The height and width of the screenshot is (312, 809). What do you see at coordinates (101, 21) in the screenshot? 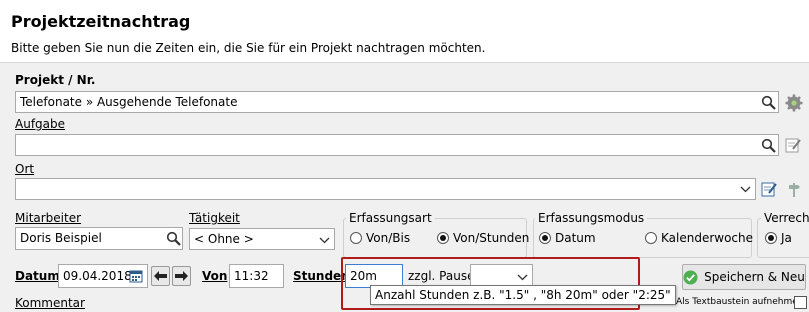
I see `page-title: Projektzeitnachtrag` at bounding box center [101, 21].